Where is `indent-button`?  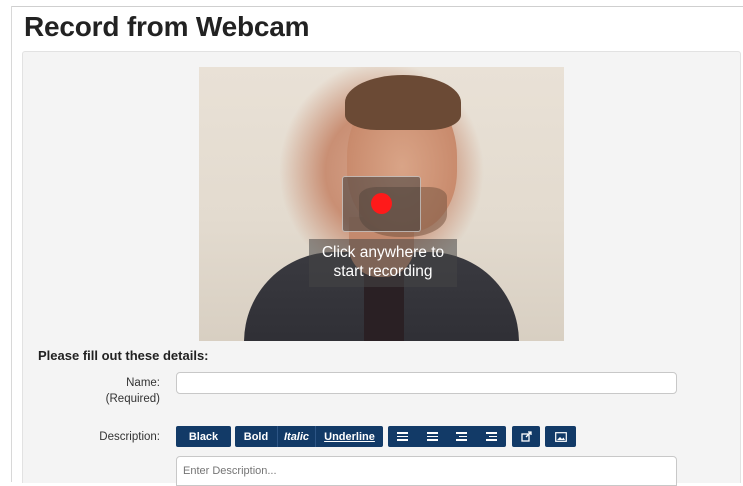 indent-button is located at coordinates (491, 436).